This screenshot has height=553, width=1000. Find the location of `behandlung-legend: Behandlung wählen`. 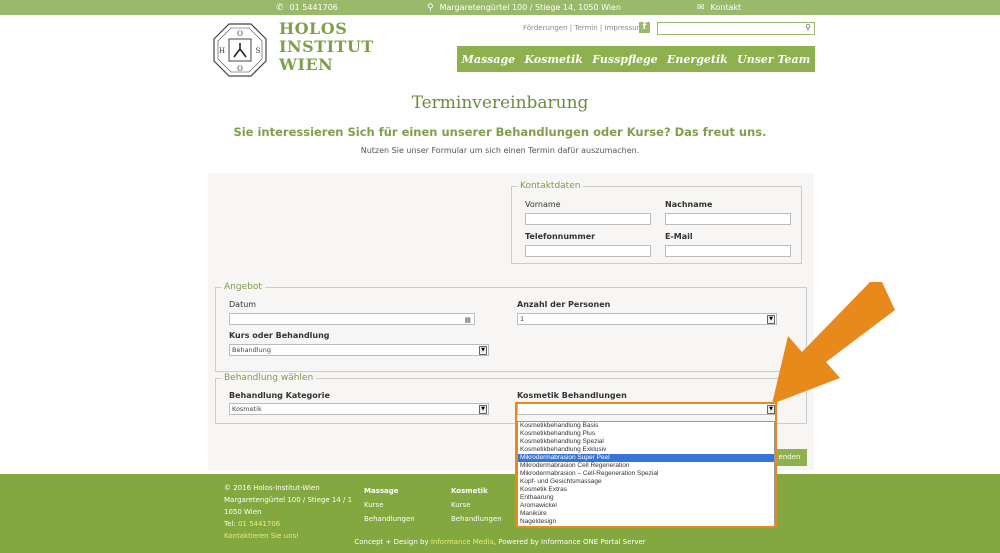

behandlung-legend: Behandlung wählen is located at coordinates (269, 378).